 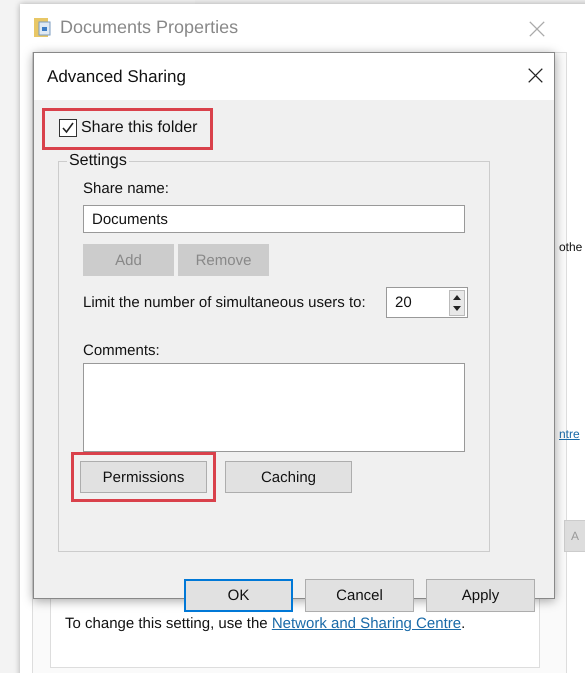 What do you see at coordinates (143, 477) in the screenshot?
I see `permissions-button: Permissions` at bounding box center [143, 477].